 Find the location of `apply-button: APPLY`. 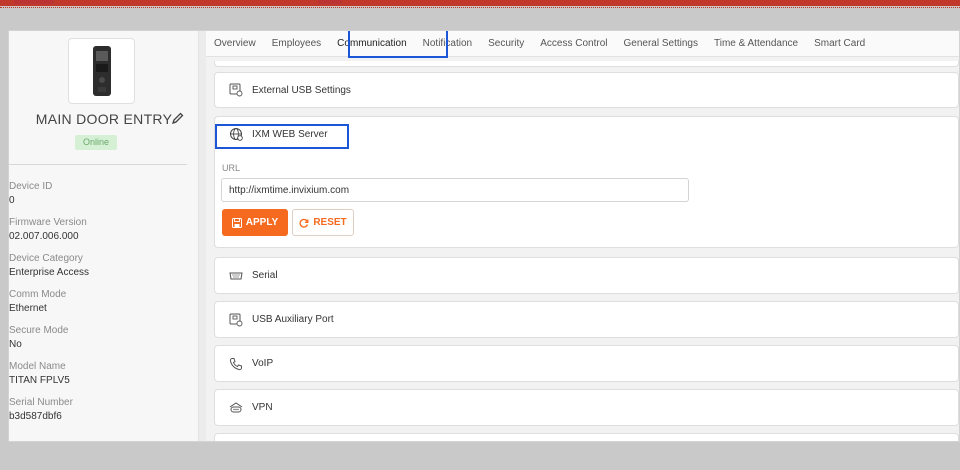

apply-button: APPLY is located at coordinates (255, 222).